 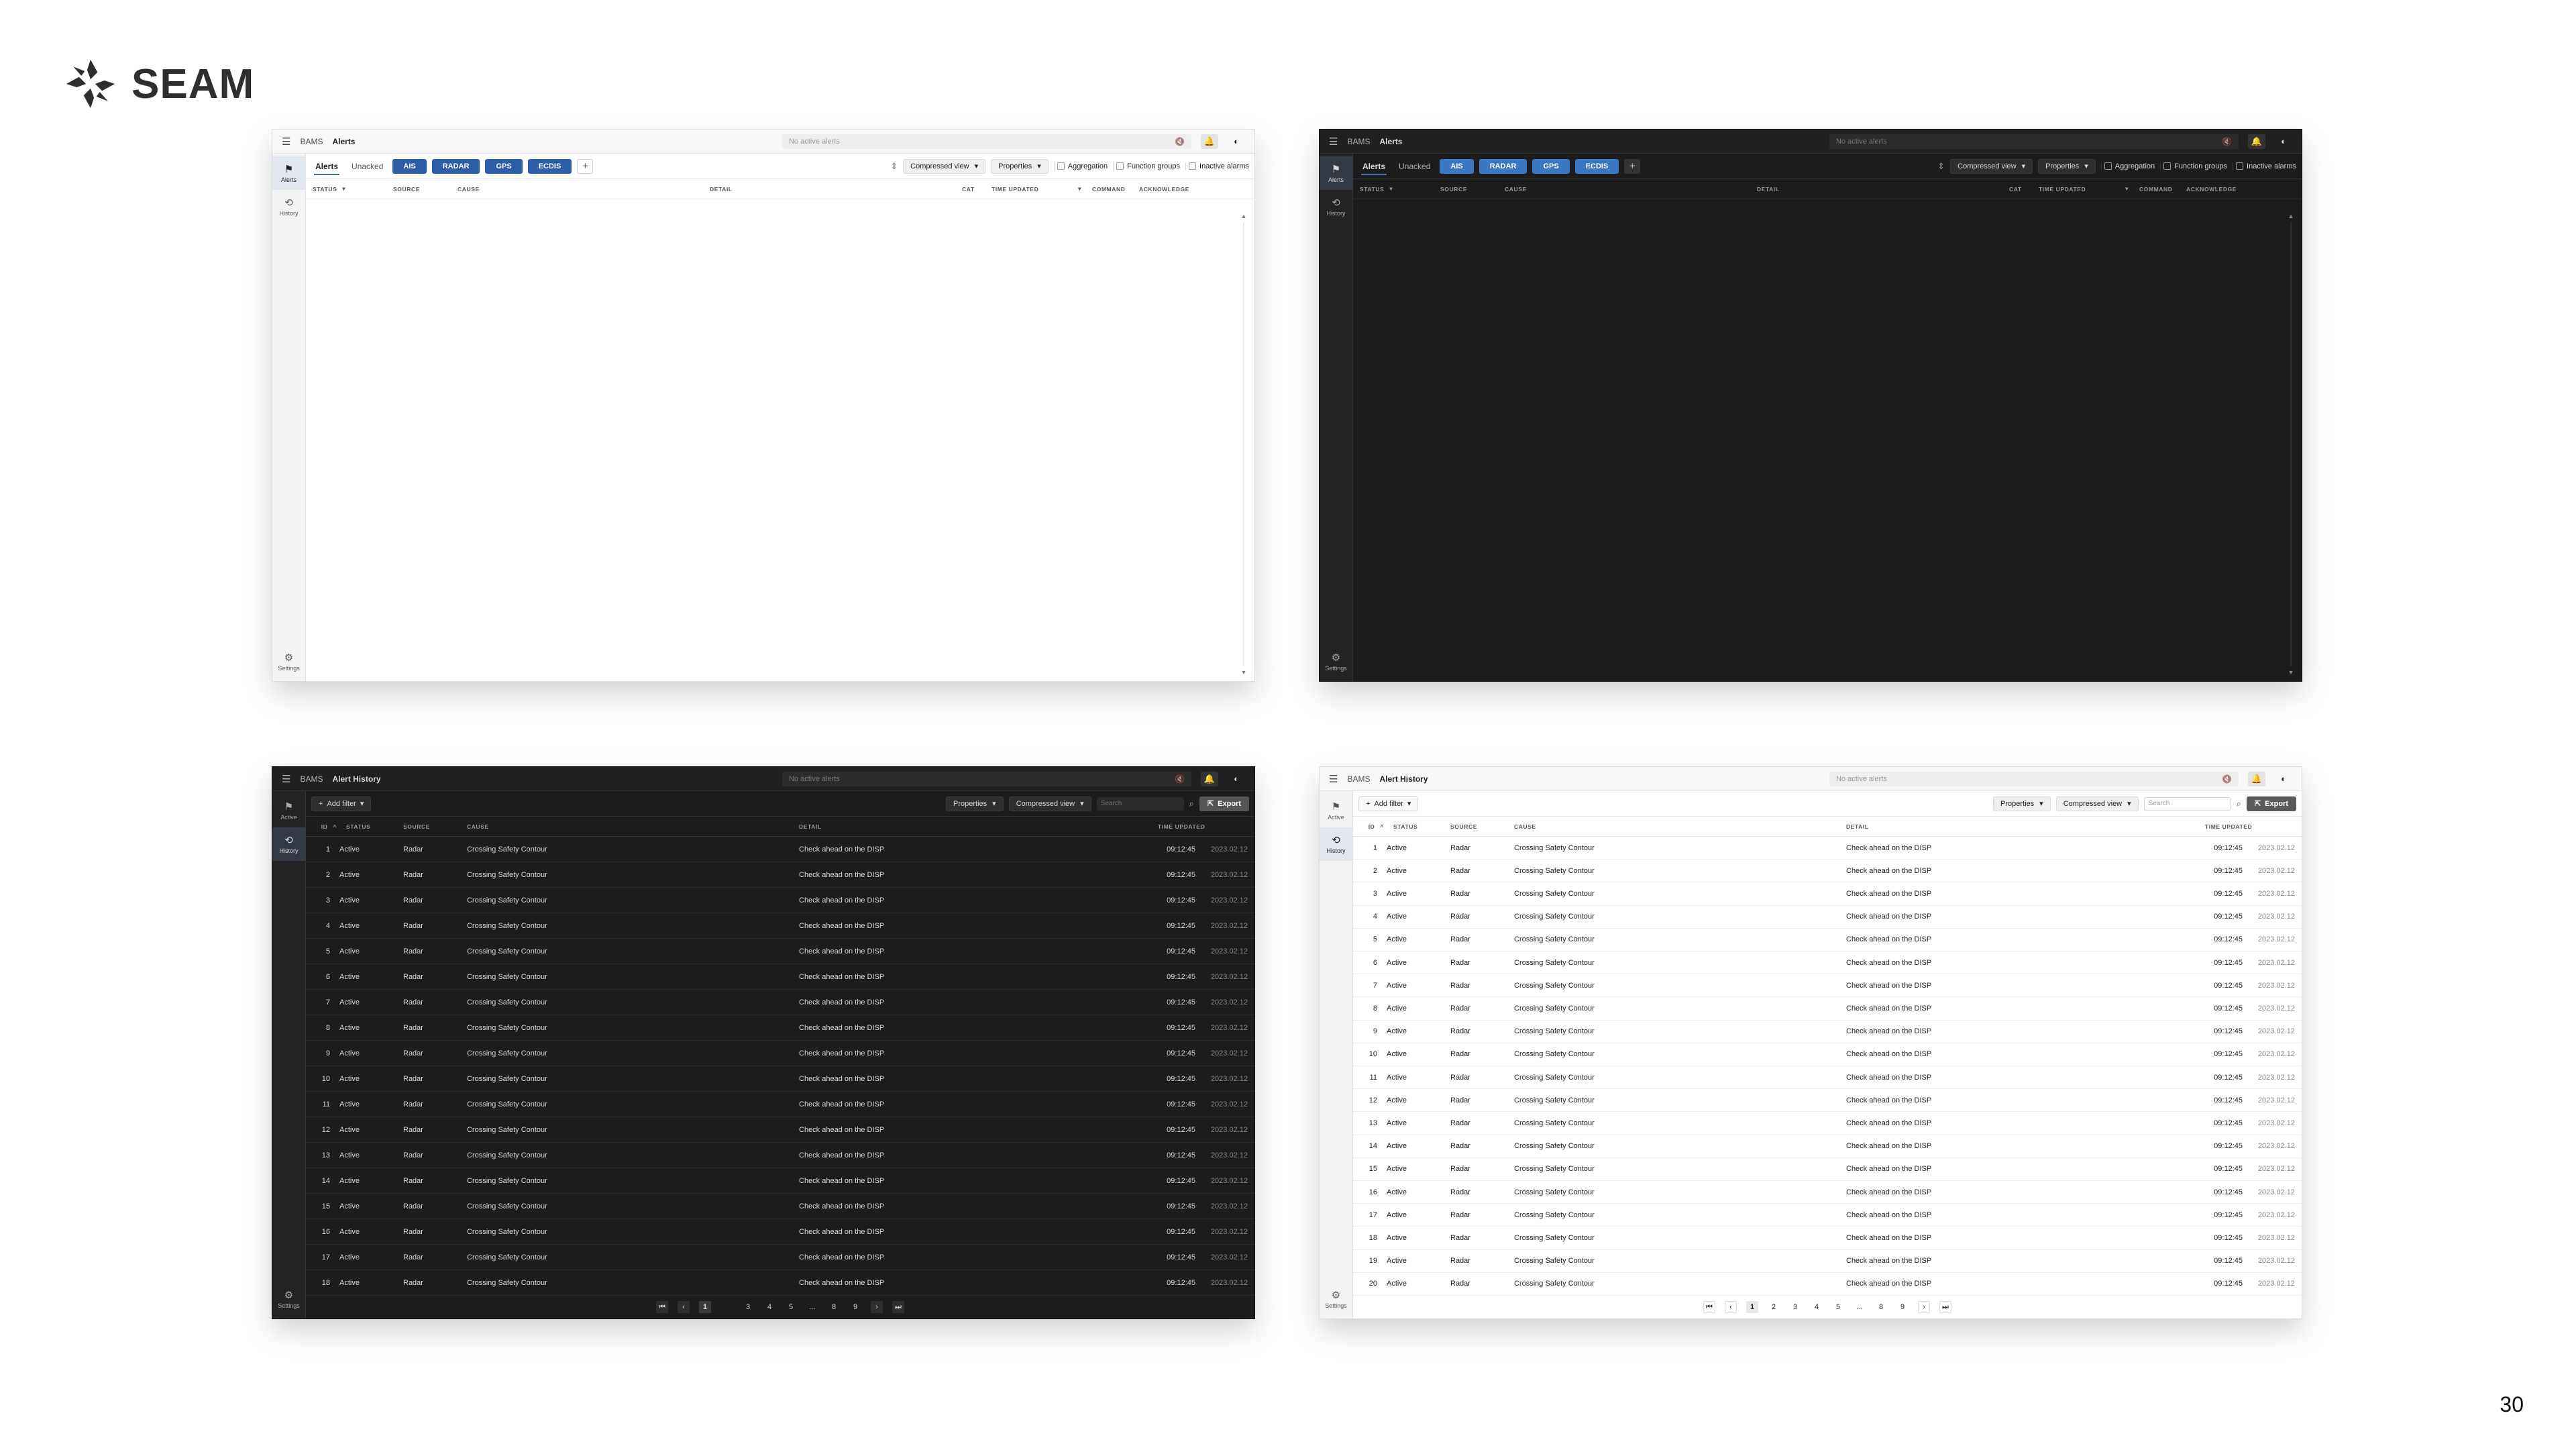 What do you see at coordinates (1991, 166) in the screenshot?
I see `compressed-view-dropdown: Compressed view ▾` at bounding box center [1991, 166].